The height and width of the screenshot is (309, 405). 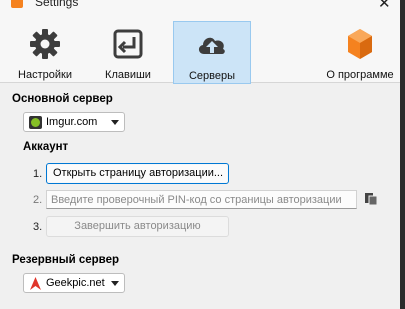 I want to click on tab-servers-label: Серверы, so click(x=212, y=76).